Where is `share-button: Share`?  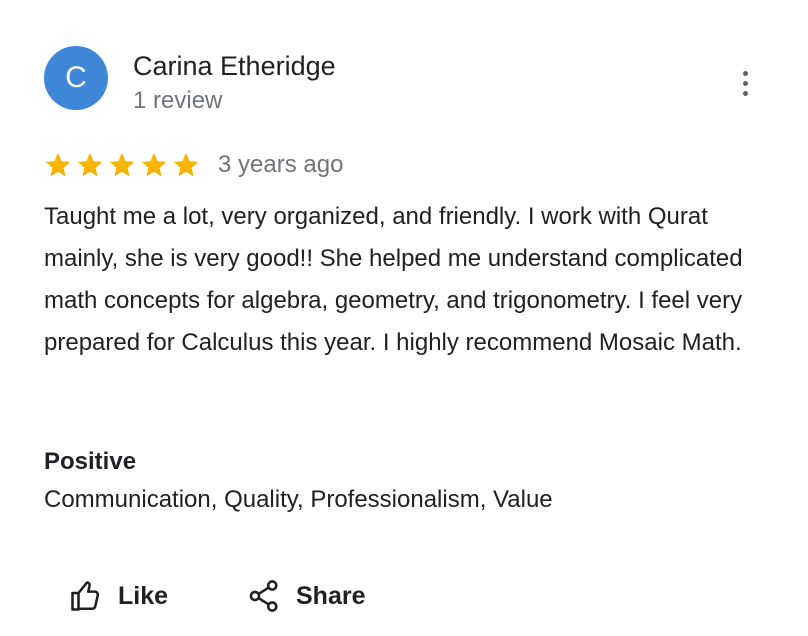 share-button: Share is located at coordinates (305, 596).